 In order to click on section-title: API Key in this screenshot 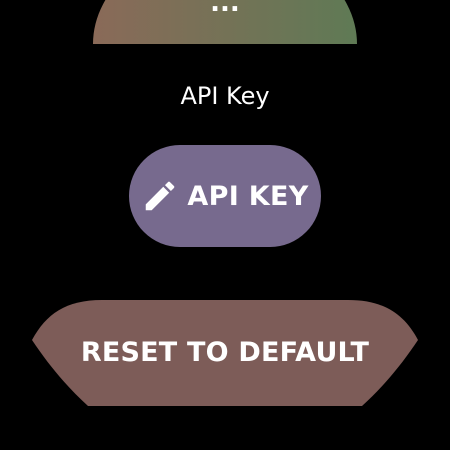, I will do `click(225, 96)`.